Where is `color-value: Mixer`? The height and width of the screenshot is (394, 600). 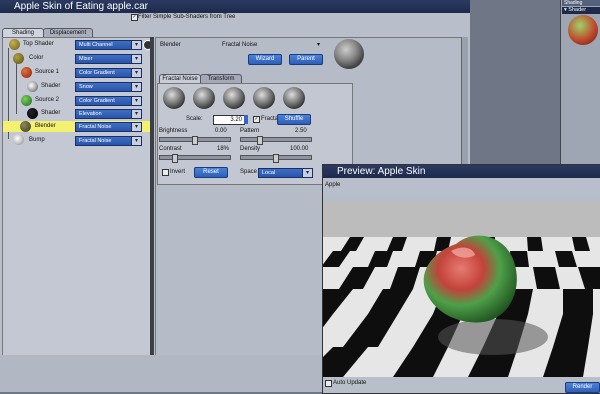 color-value: Mixer is located at coordinates (86, 59).